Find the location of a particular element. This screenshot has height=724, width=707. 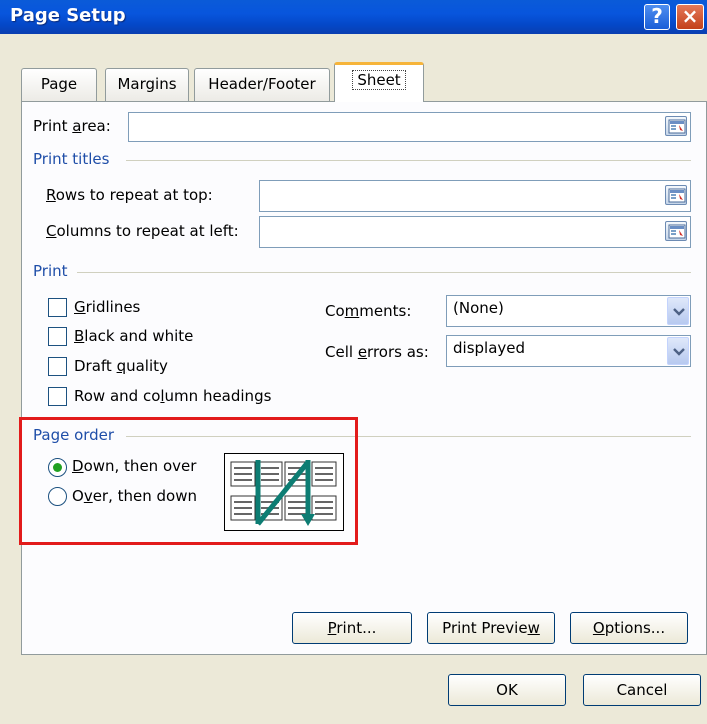

gridlines-label: Gridlines is located at coordinates (107, 307).